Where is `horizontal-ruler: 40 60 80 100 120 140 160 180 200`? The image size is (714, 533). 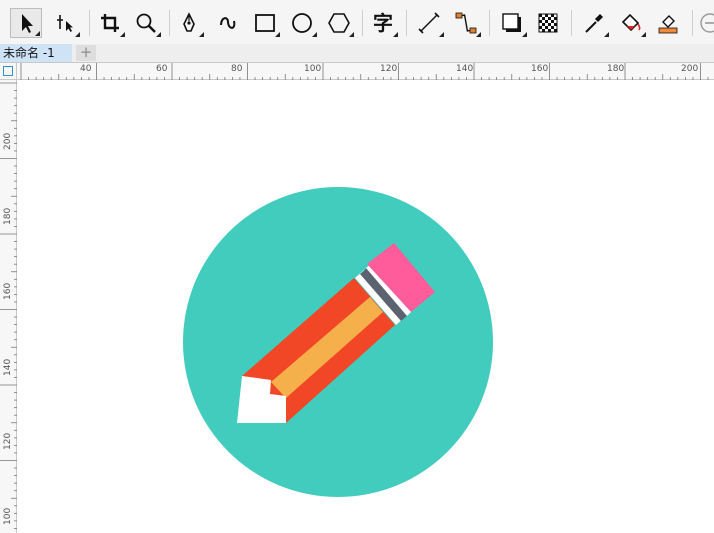 horizontal-ruler: 40 60 80 100 120 140 160 180 200 is located at coordinates (365, 71).